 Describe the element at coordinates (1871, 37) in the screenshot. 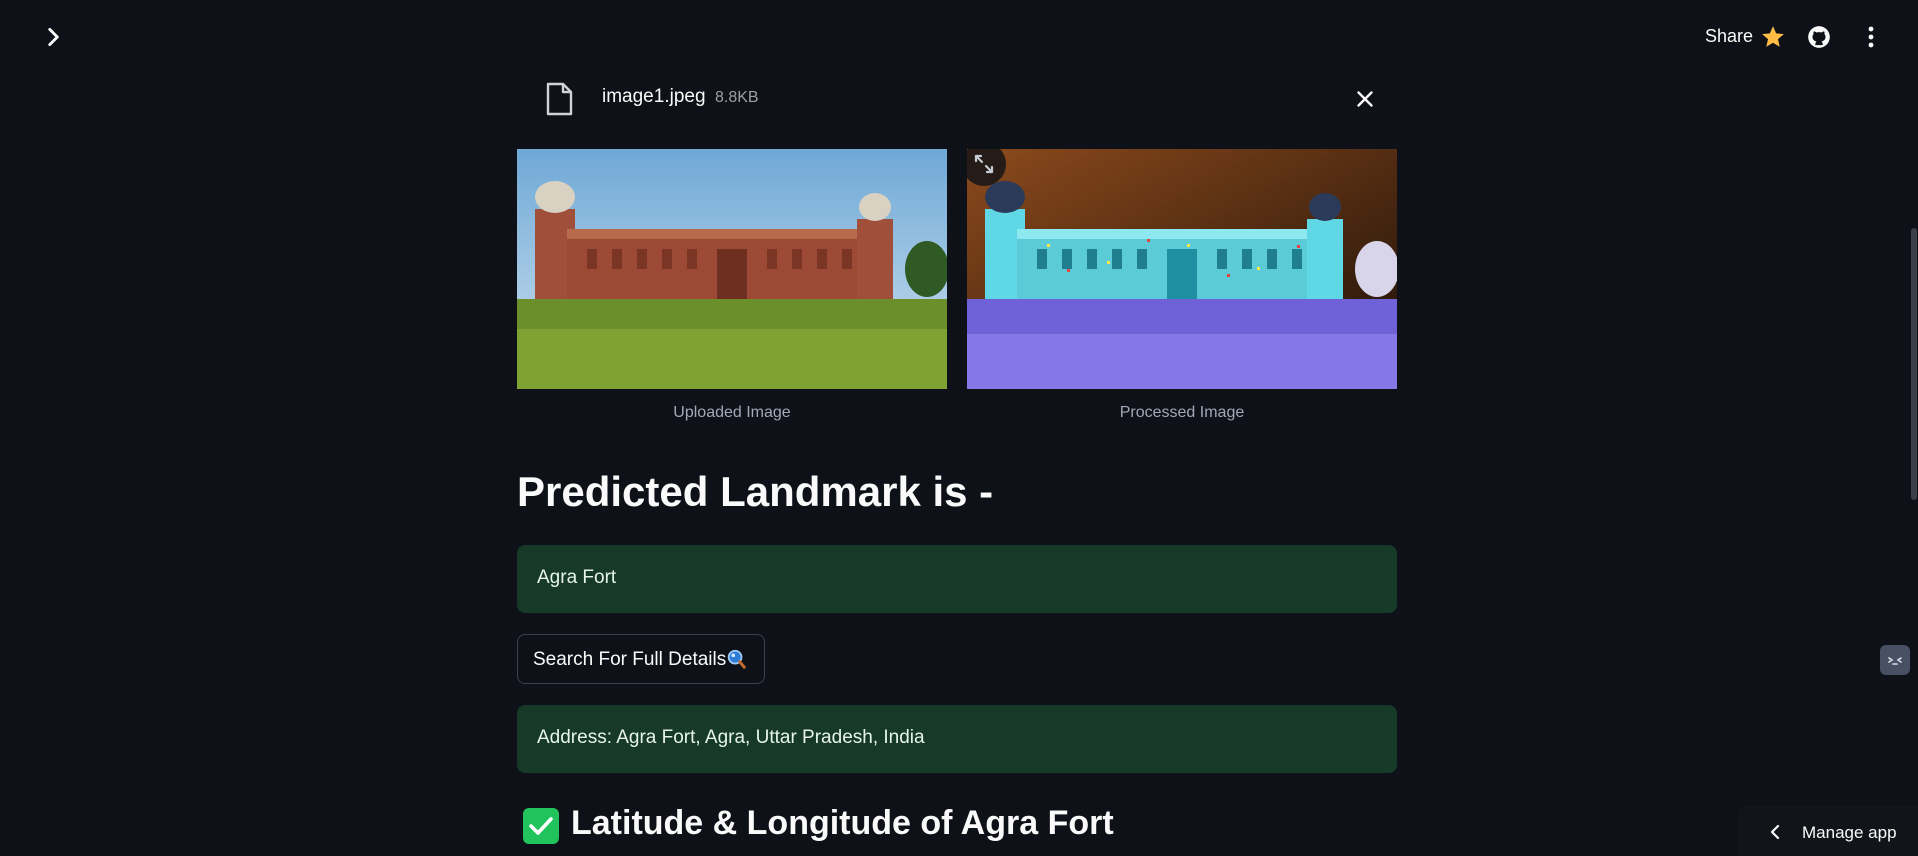

I see `more-vertical-icon` at that location.